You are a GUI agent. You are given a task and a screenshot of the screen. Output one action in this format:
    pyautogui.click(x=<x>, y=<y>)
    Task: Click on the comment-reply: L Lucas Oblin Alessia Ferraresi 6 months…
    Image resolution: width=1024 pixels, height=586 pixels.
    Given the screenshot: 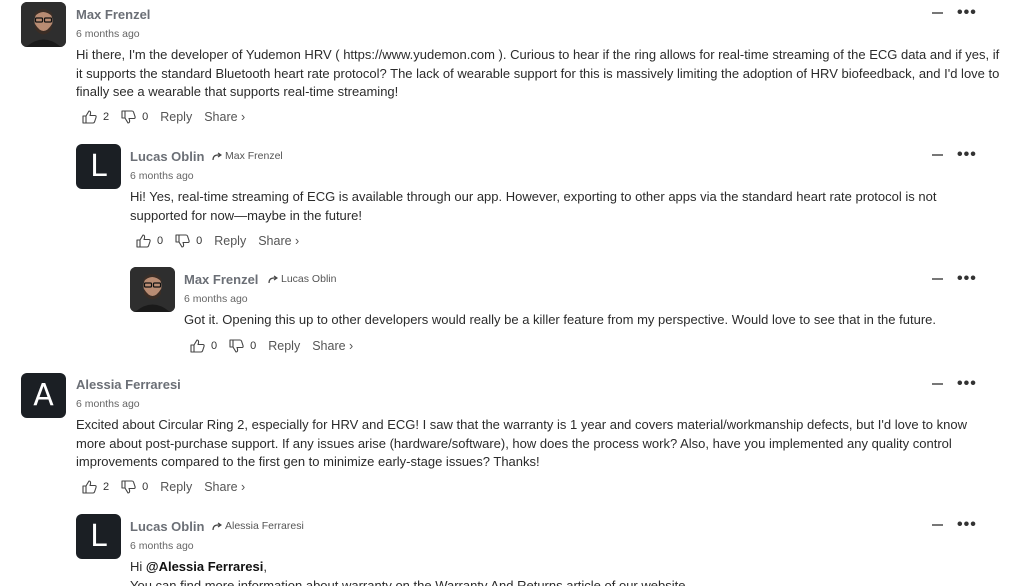 What is the action you would take?
    pyautogui.click(x=512, y=548)
    